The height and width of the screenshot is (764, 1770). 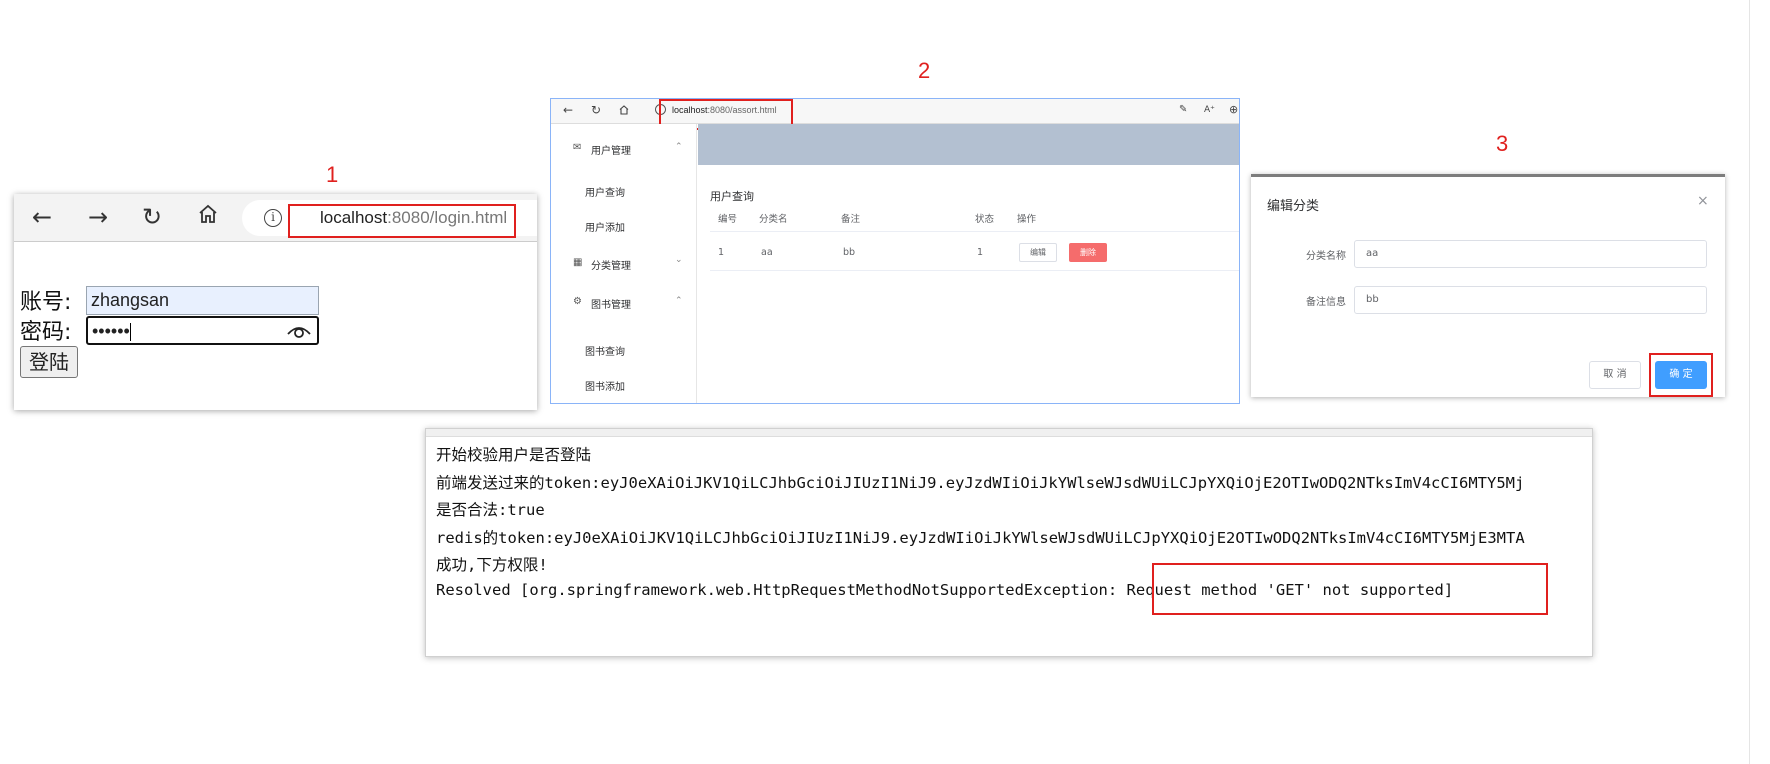 What do you see at coordinates (732, 196) in the screenshot?
I see `section-title: 用户查询` at bounding box center [732, 196].